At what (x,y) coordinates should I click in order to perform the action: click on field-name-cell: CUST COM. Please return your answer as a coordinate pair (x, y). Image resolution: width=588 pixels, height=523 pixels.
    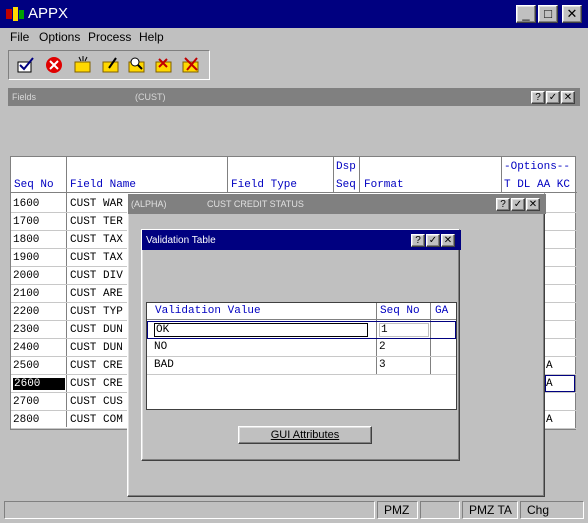
    Looking at the image, I should click on (96, 420).